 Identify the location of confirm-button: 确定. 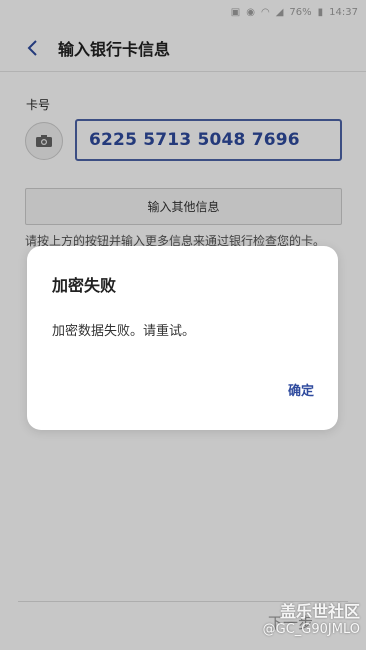
(301, 389).